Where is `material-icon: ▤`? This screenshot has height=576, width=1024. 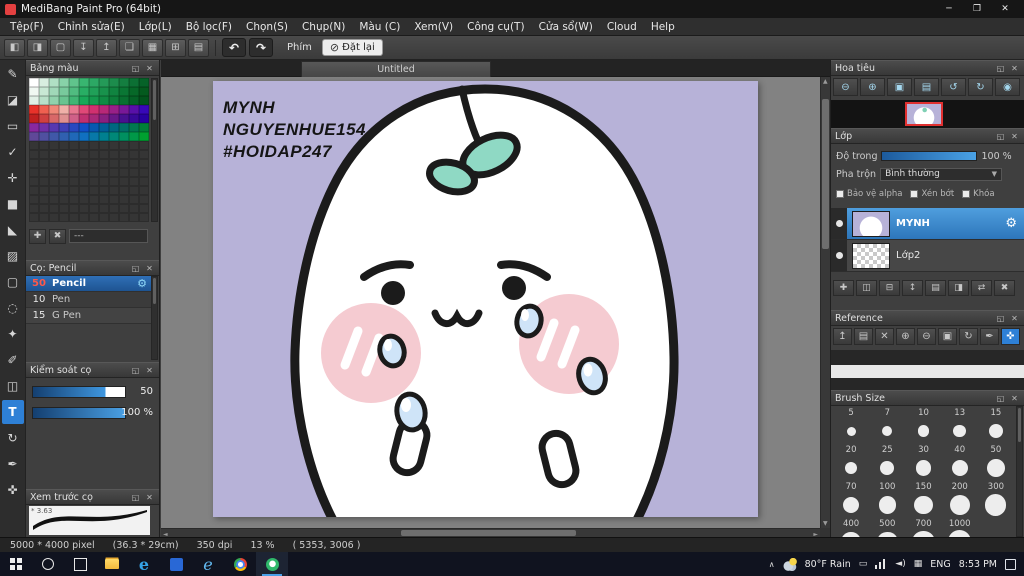
material-icon: ▤ is located at coordinates (198, 47).